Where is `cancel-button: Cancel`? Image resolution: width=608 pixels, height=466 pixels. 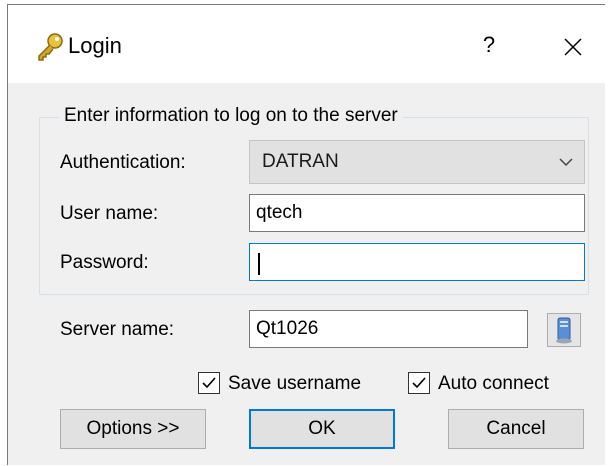
cancel-button: Cancel is located at coordinates (516, 429).